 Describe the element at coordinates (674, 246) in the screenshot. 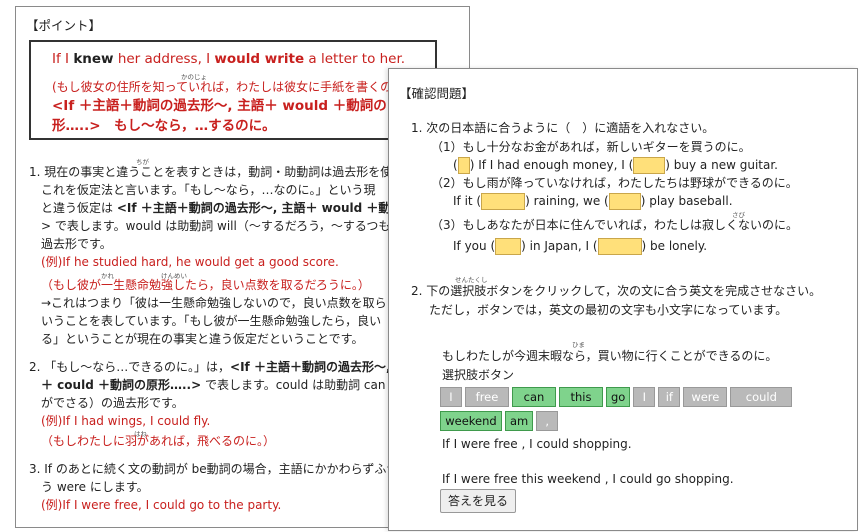

I see `q1-p3-en-c: ) be lonely.` at that location.